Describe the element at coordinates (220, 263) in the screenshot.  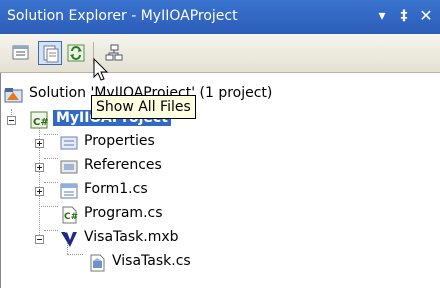
I see `tree-row-visatask-cs: VisaTask.cs` at that location.